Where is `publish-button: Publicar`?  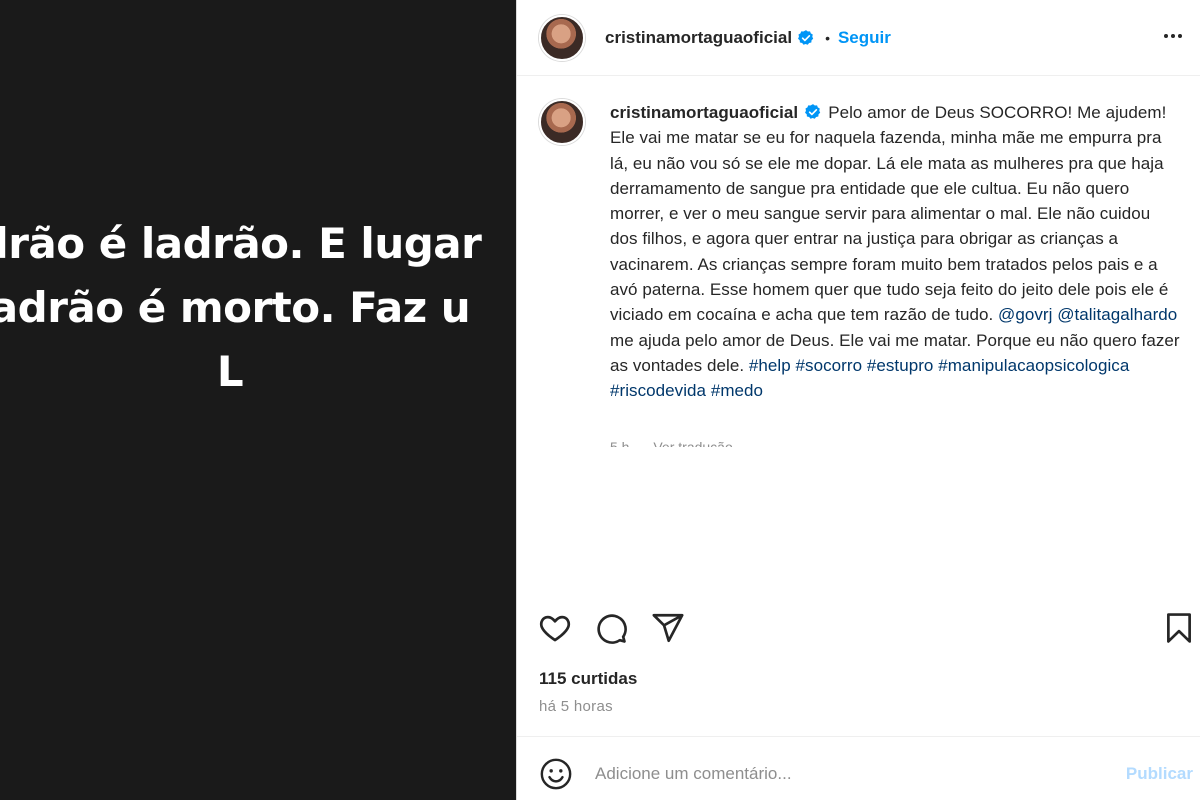
publish-button: Publicar is located at coordinates (1159, 774).